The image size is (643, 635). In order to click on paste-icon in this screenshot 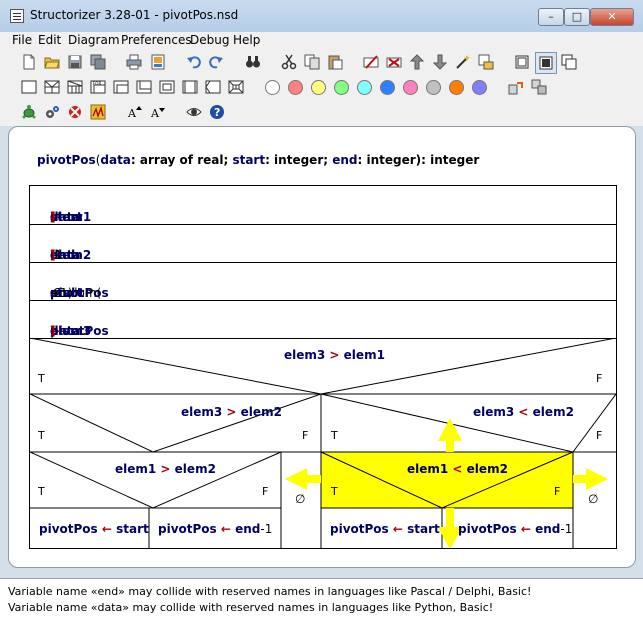, I will do `click(335, 62)`.